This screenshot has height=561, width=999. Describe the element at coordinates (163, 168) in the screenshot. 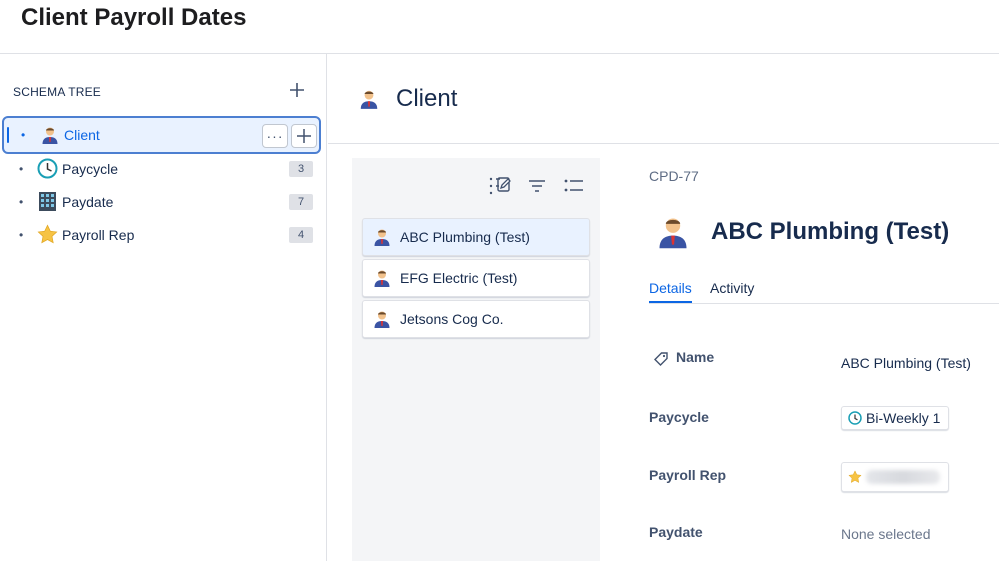

I see `tree-item-paycycle: • Paycycle 3` at that location.